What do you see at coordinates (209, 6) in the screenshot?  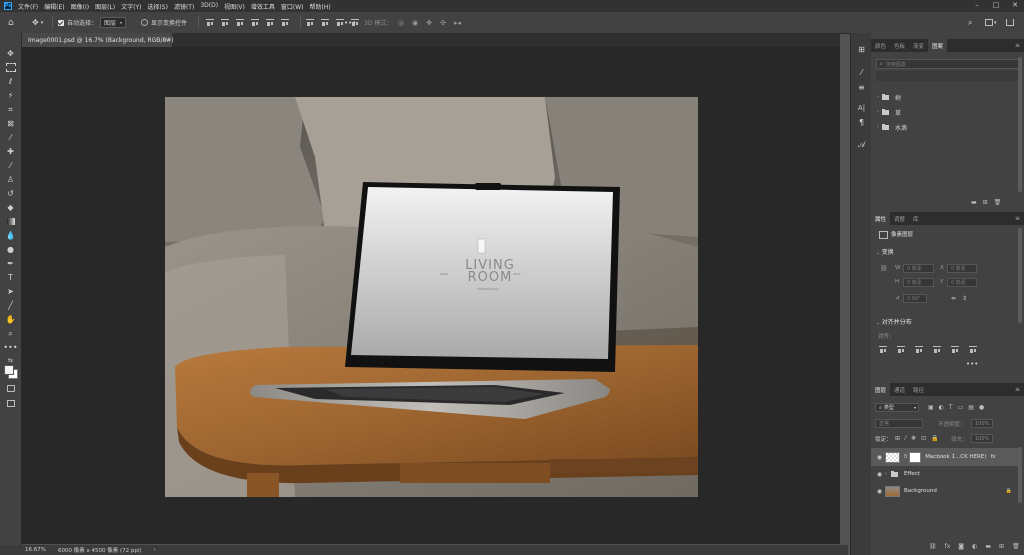 I see `menu-3d: 3D(D)` at bounding box center [209, 6].